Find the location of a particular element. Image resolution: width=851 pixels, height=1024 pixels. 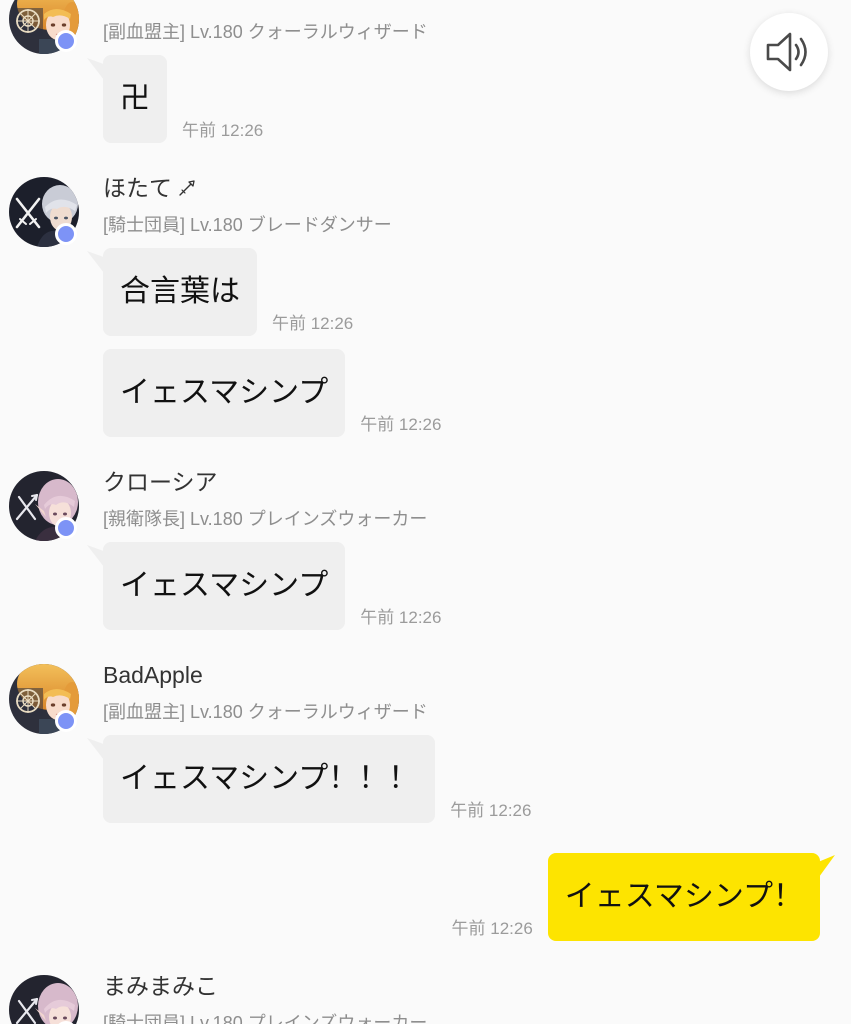

sender-role: [騎士団員] Lv.180 プレインズウォーカー is located at coordinates (265, 1018).